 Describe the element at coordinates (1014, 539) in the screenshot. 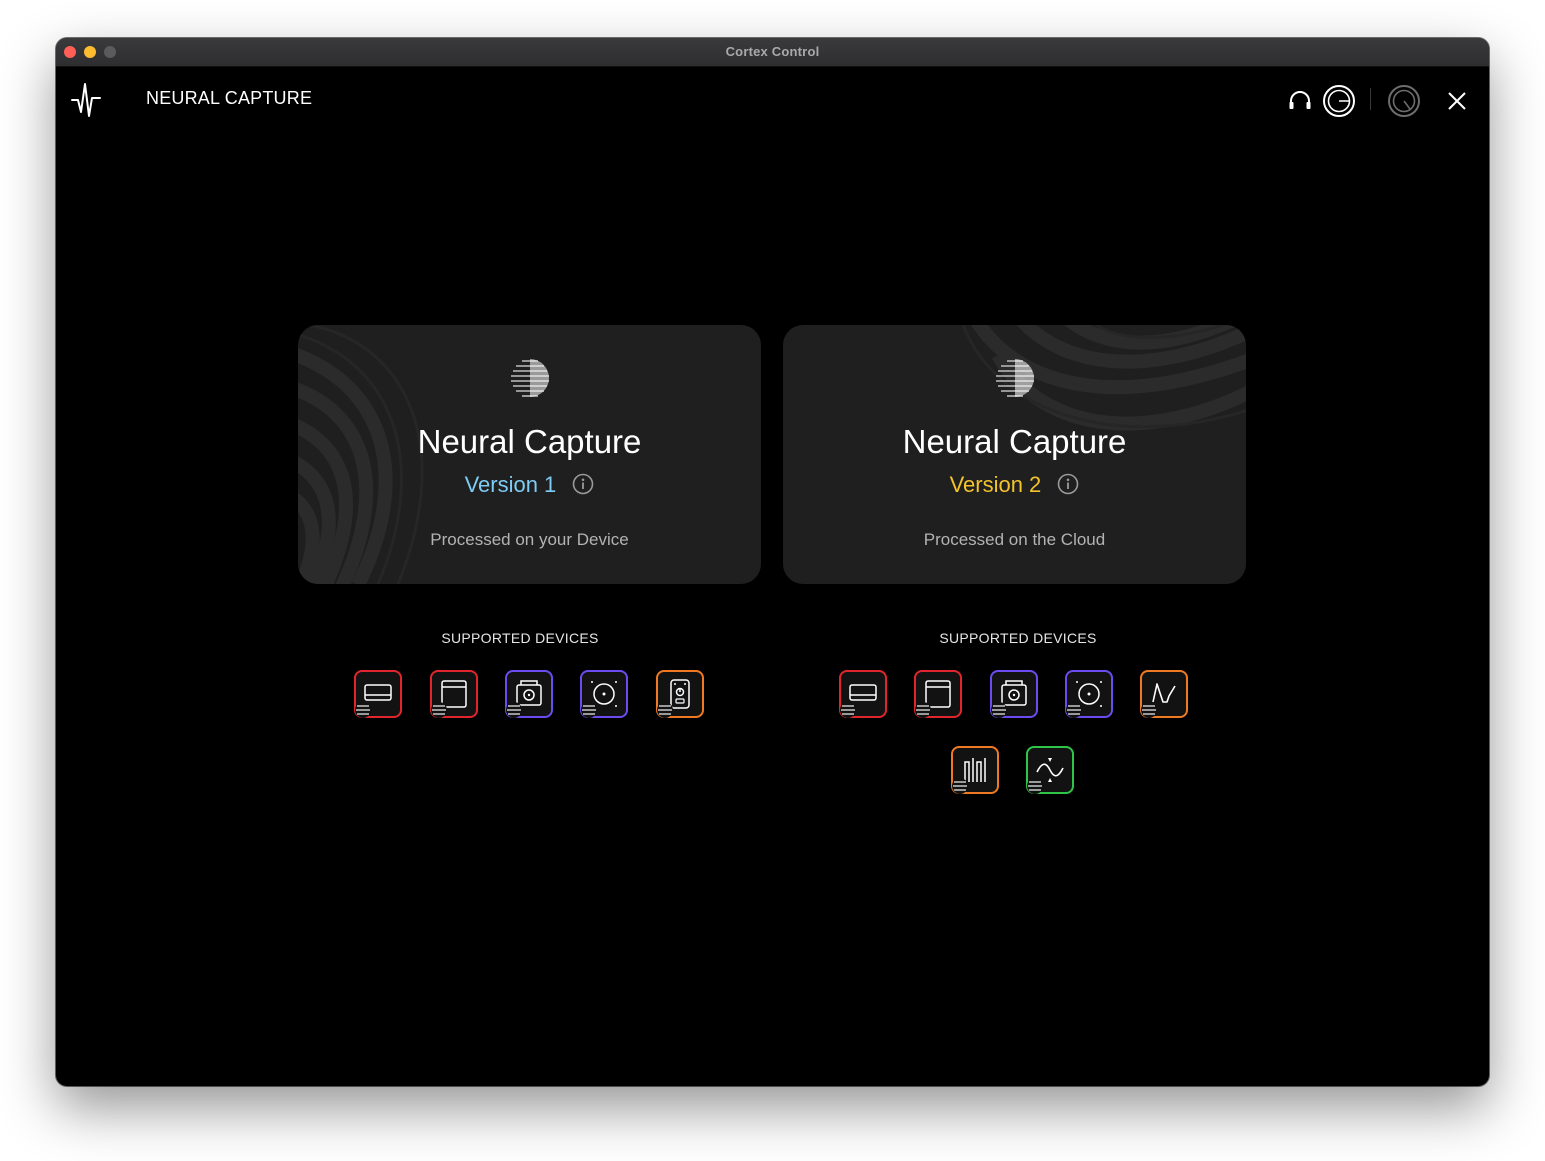

I see `card-subtitle: Processed on the Cloud` at that location.